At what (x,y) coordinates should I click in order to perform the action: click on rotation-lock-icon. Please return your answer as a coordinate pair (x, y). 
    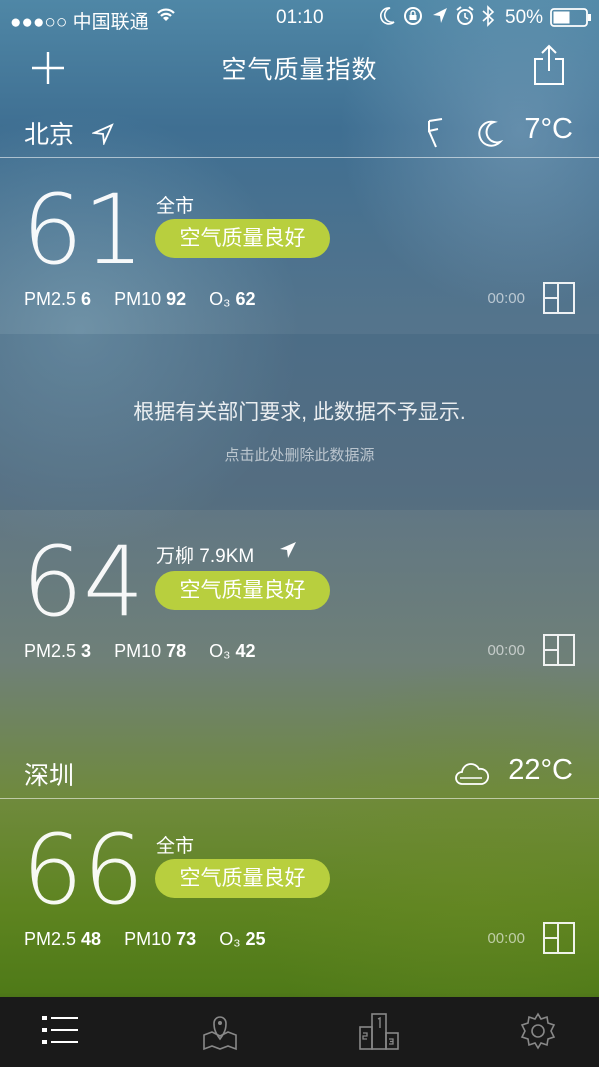
    Looking at the image, I should click on (413, 19).